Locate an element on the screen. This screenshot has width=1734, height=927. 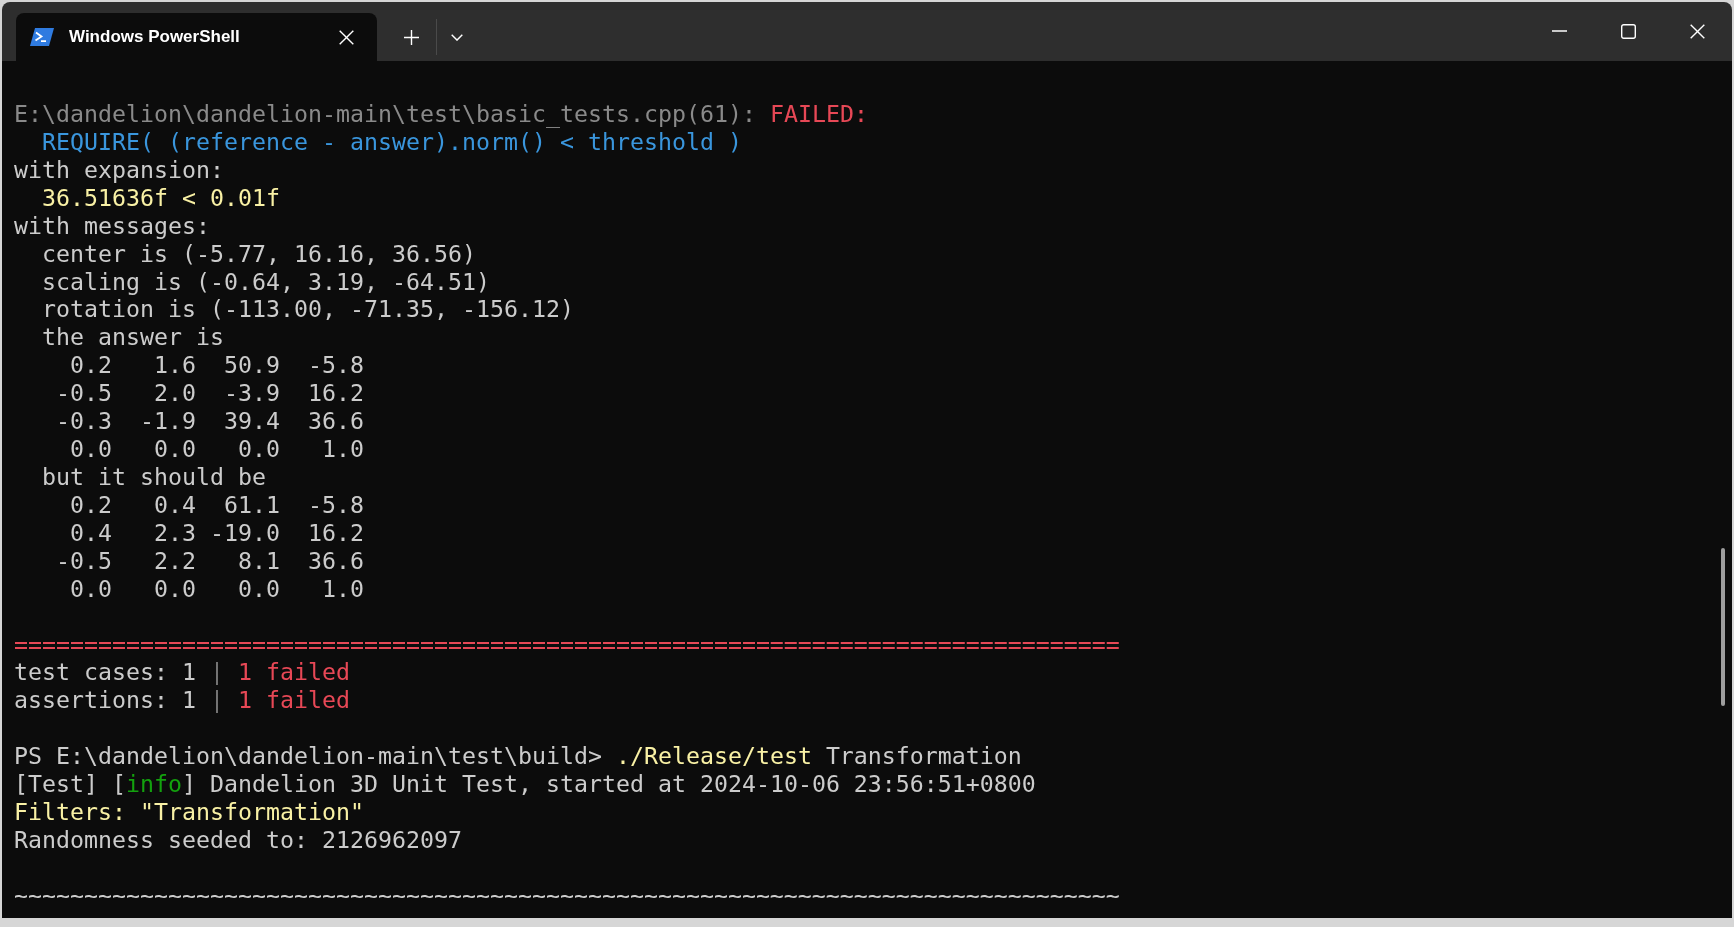
terminal-text: with expansion: is located at coordinates (119, 169).